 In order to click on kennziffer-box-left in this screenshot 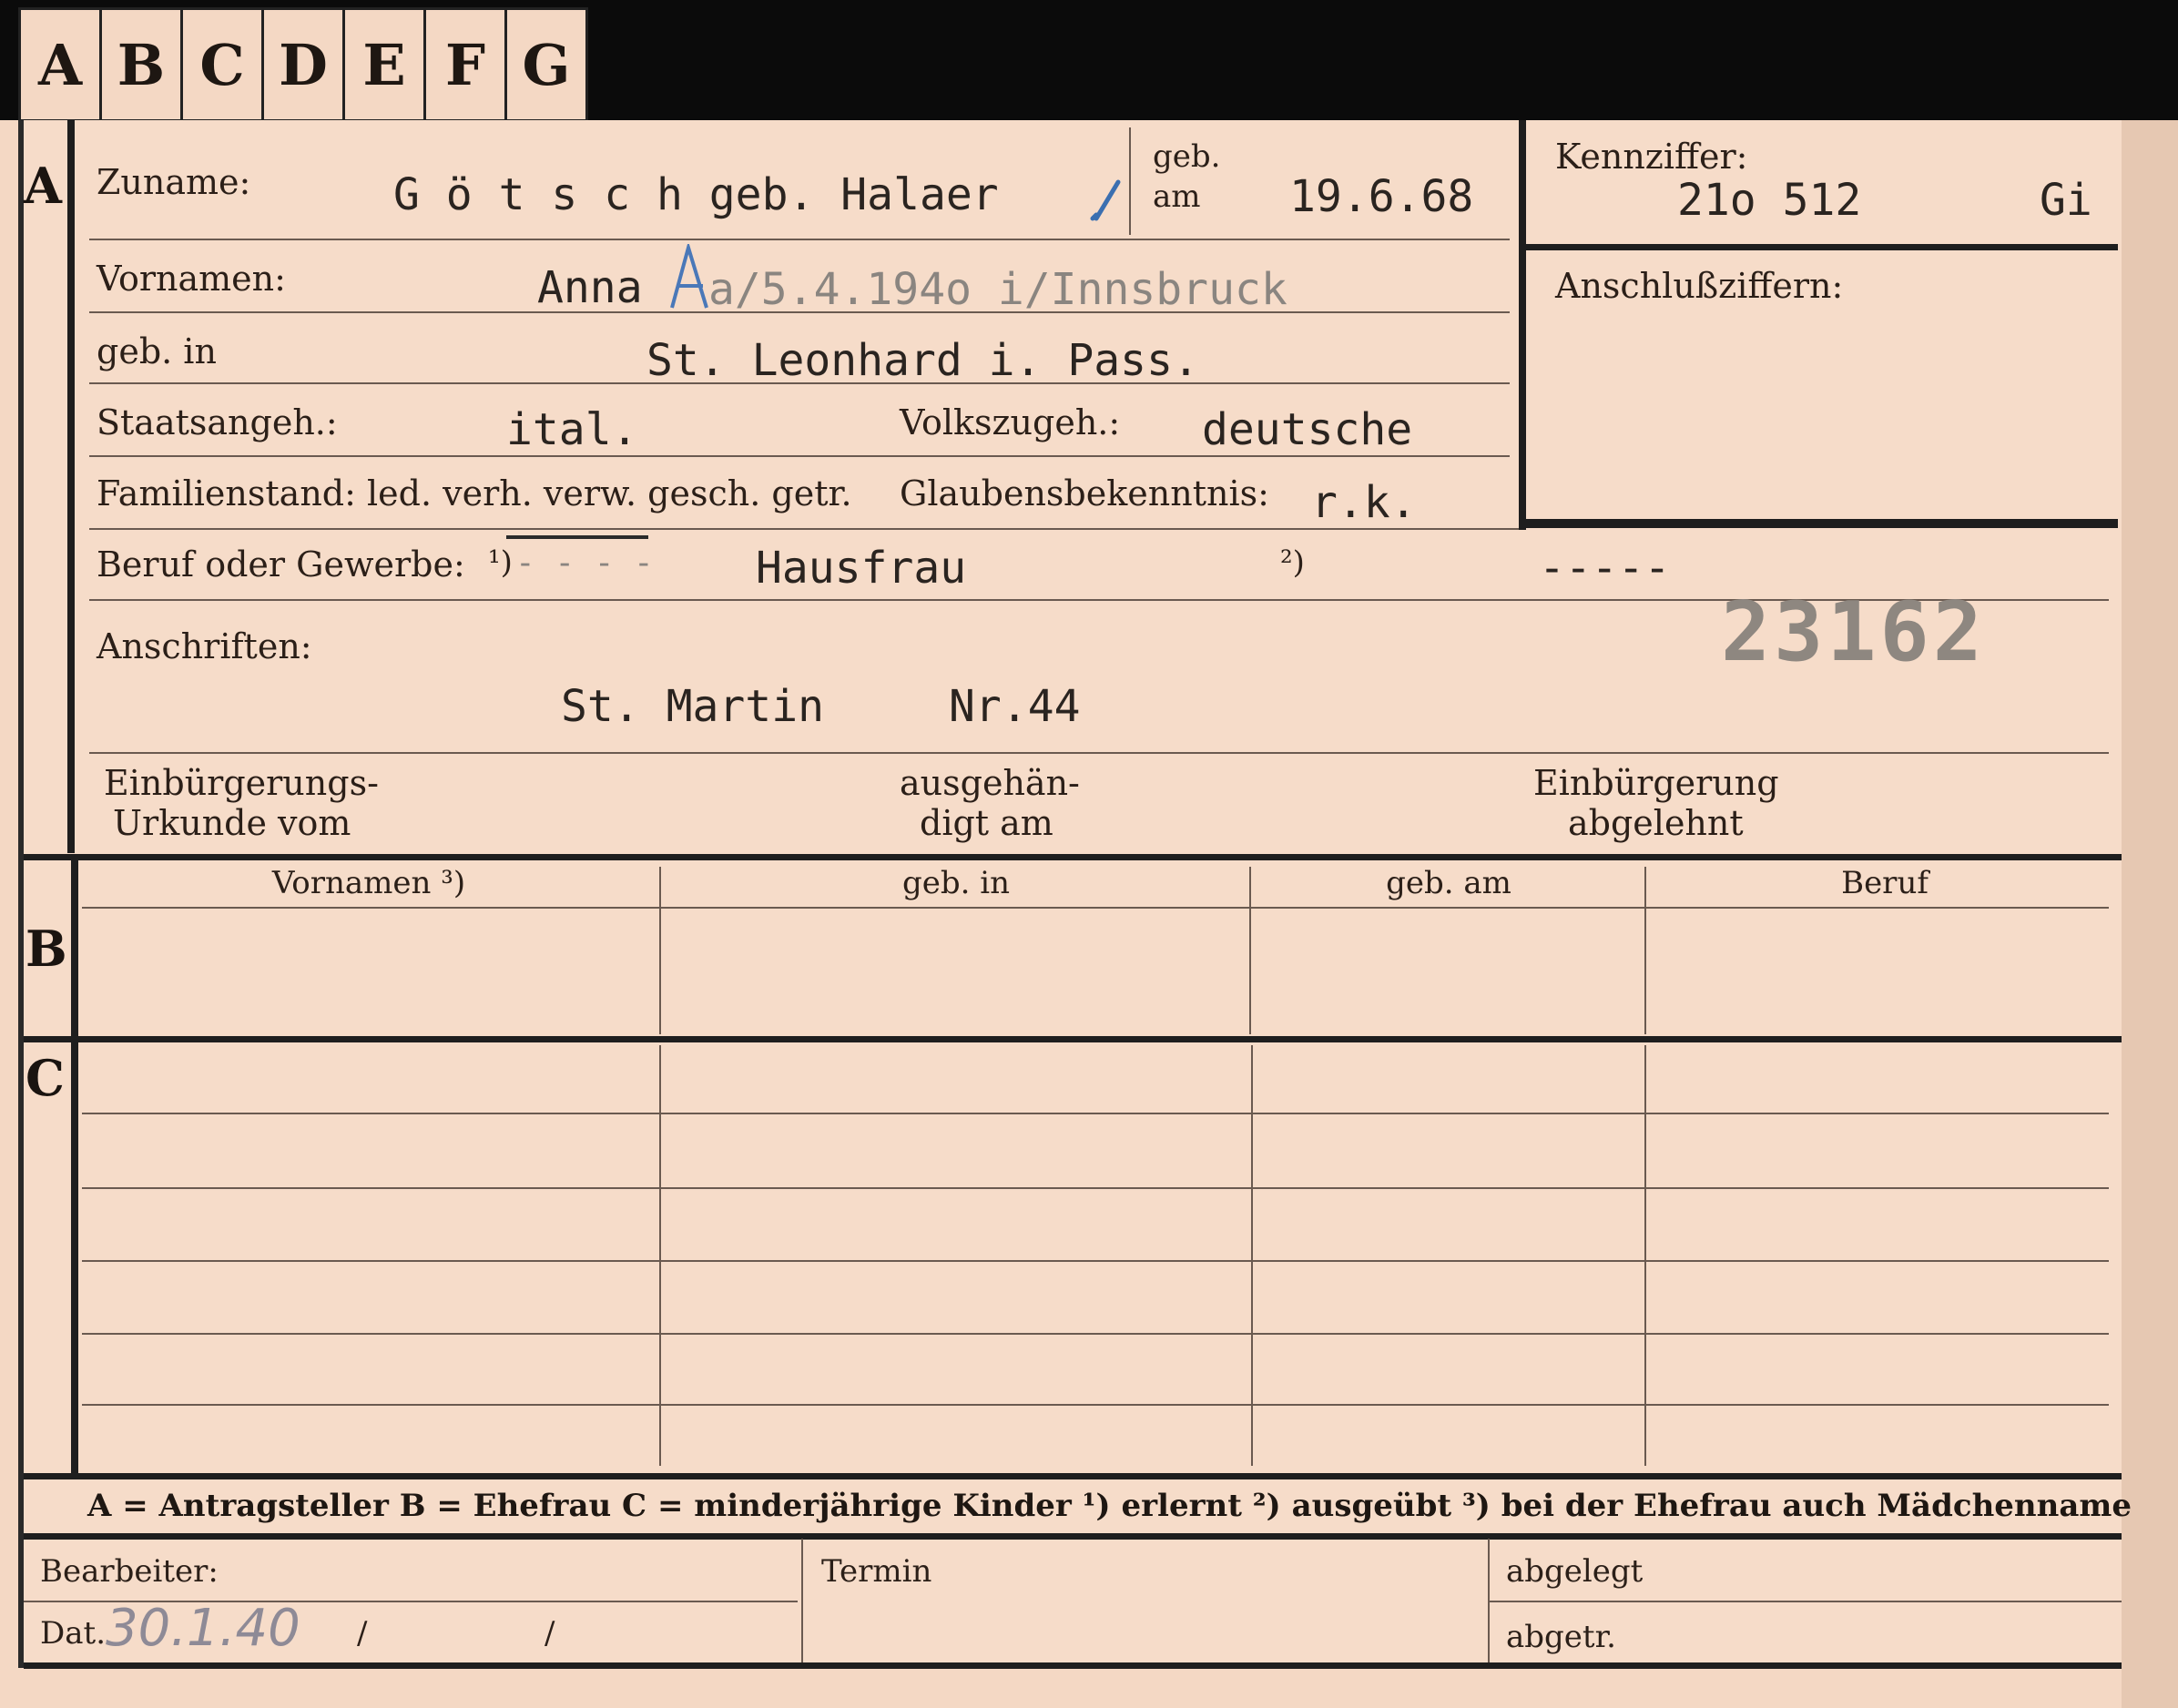, I will do `click(1523, 325)`.